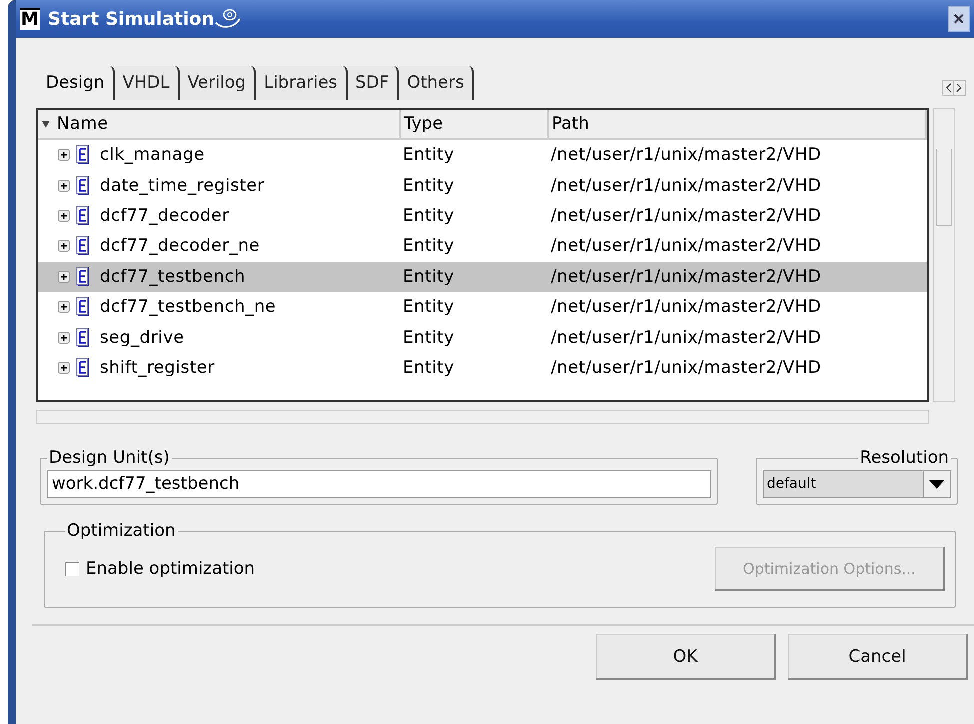 The height and width of the screenshot is (724, 974). What do you see at coordinates (482, 246) in the screenshot?
I see `tree-row: dcf77_decoder_ne Entity /net/user/r1/unix/master2/VHD` at bounding box center [482, 246].